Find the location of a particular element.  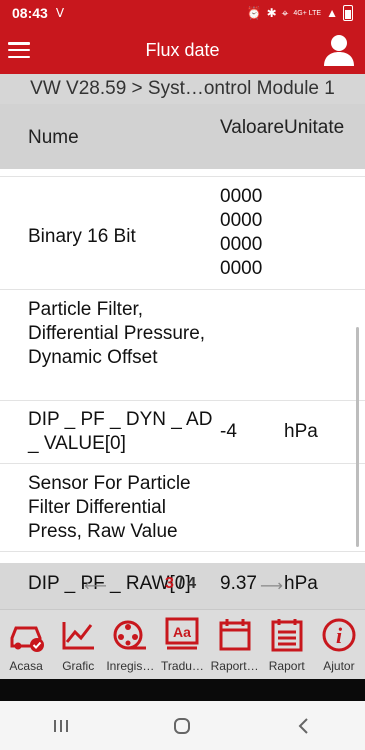

status-bar: 08:43 ᐯ ⏰ ✱ ⌖ 4G+ LTE ▲ is located at coordinates (182, 13).